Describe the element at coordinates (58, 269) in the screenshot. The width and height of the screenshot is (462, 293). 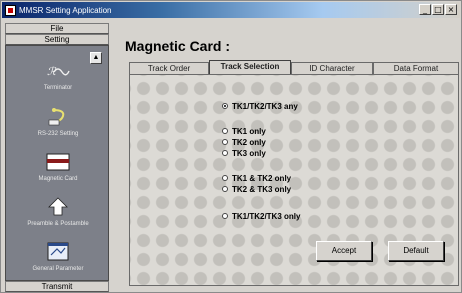
I see `sidebar-item-label: General Parameter` at that location.